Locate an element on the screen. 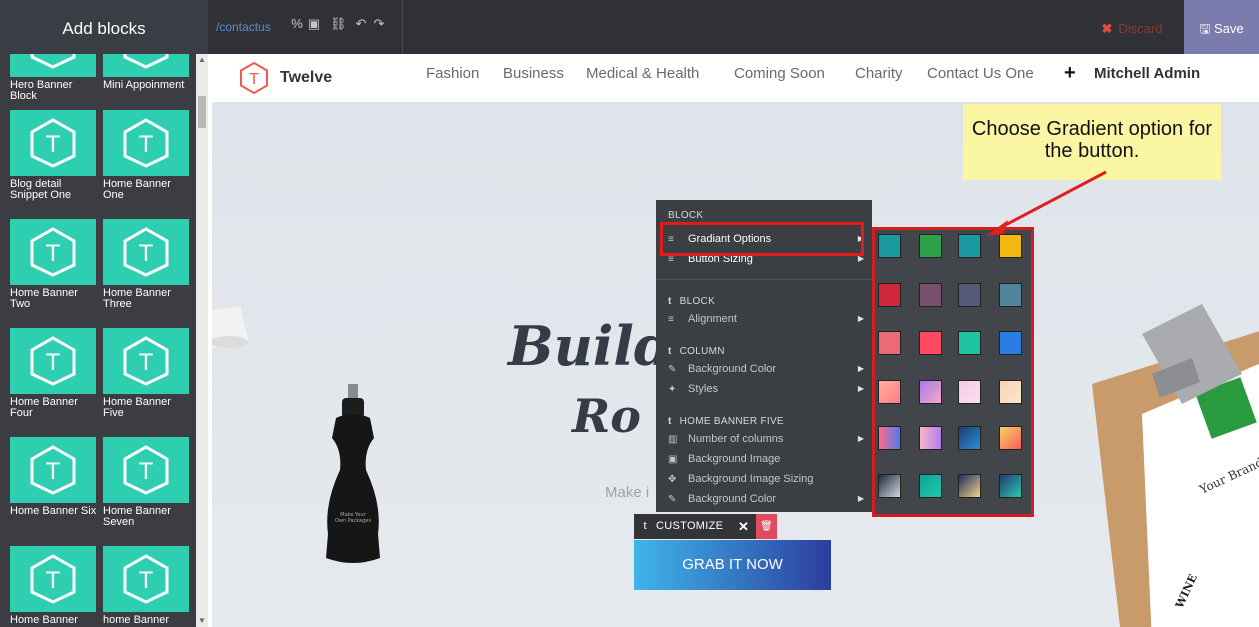  link-icon: % is located at coordinates (297, 24).